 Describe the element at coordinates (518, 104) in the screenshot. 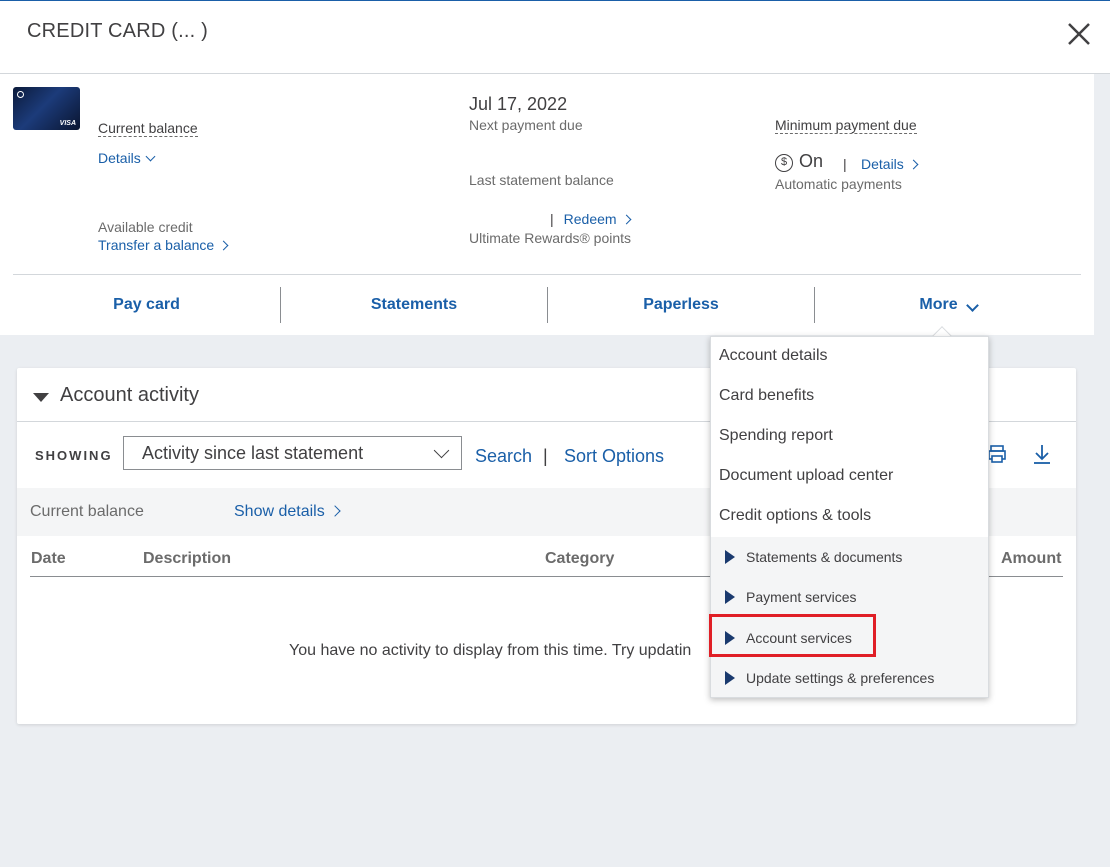

I see `next-payment-date: Jul 17, 2022` at that location.